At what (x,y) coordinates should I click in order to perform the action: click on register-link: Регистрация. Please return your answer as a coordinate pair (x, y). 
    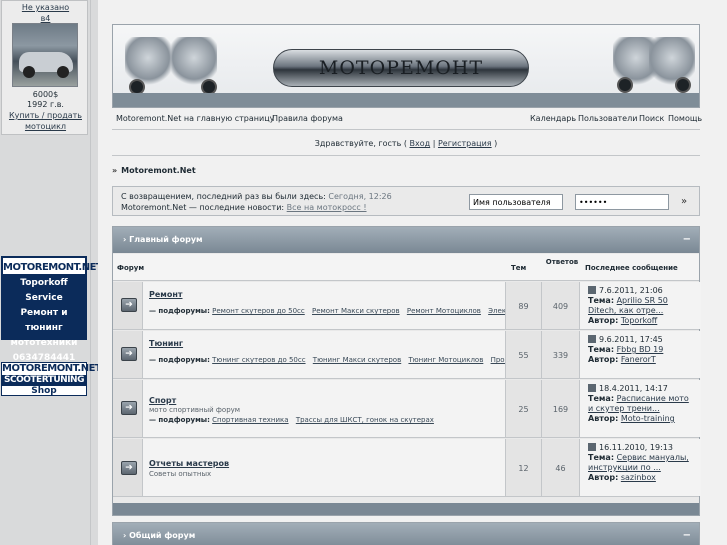
    Looking at the image, I should click on (465, 143).